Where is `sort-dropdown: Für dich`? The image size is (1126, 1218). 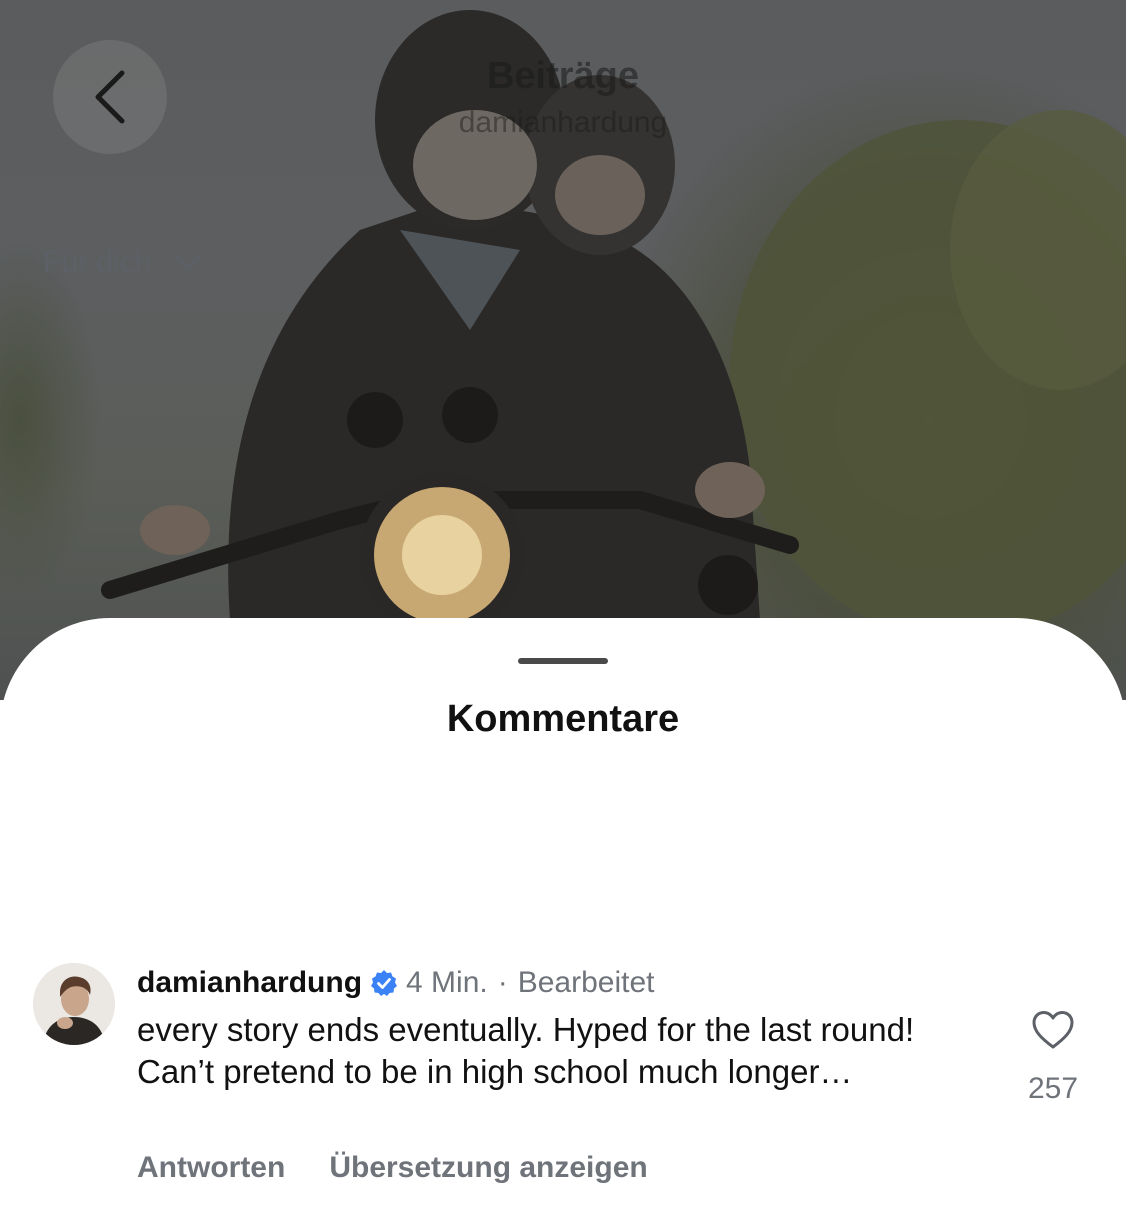 sort-dropdown: Für dich is located at coordinates (123, 263).